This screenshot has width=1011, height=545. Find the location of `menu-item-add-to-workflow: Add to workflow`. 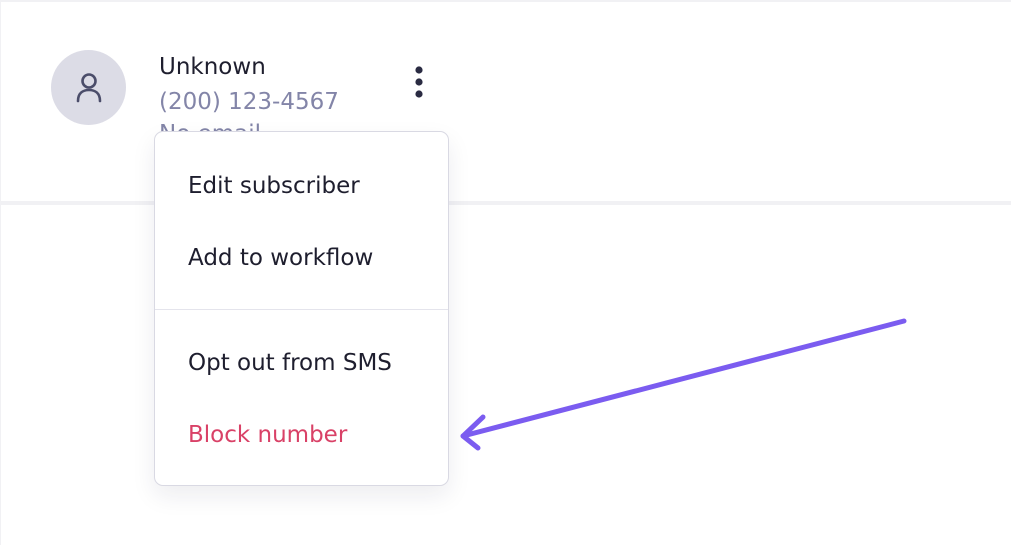

menu-item-add-to-workflow: Add to workflow is located at coordinates (301, 258).